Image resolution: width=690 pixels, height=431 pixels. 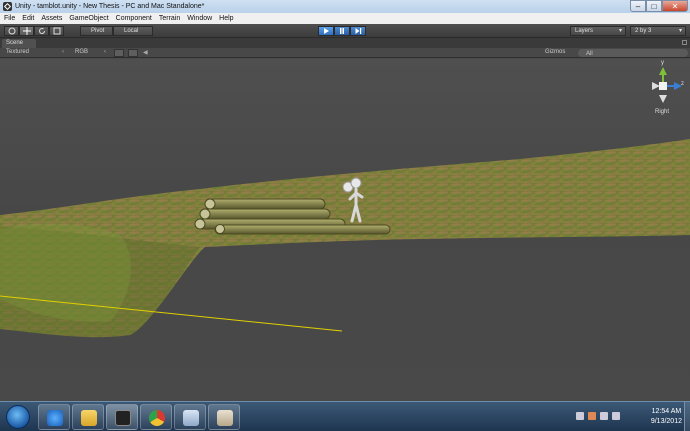 I want to click on taskbar-chrome, so click(x=156, y=417).